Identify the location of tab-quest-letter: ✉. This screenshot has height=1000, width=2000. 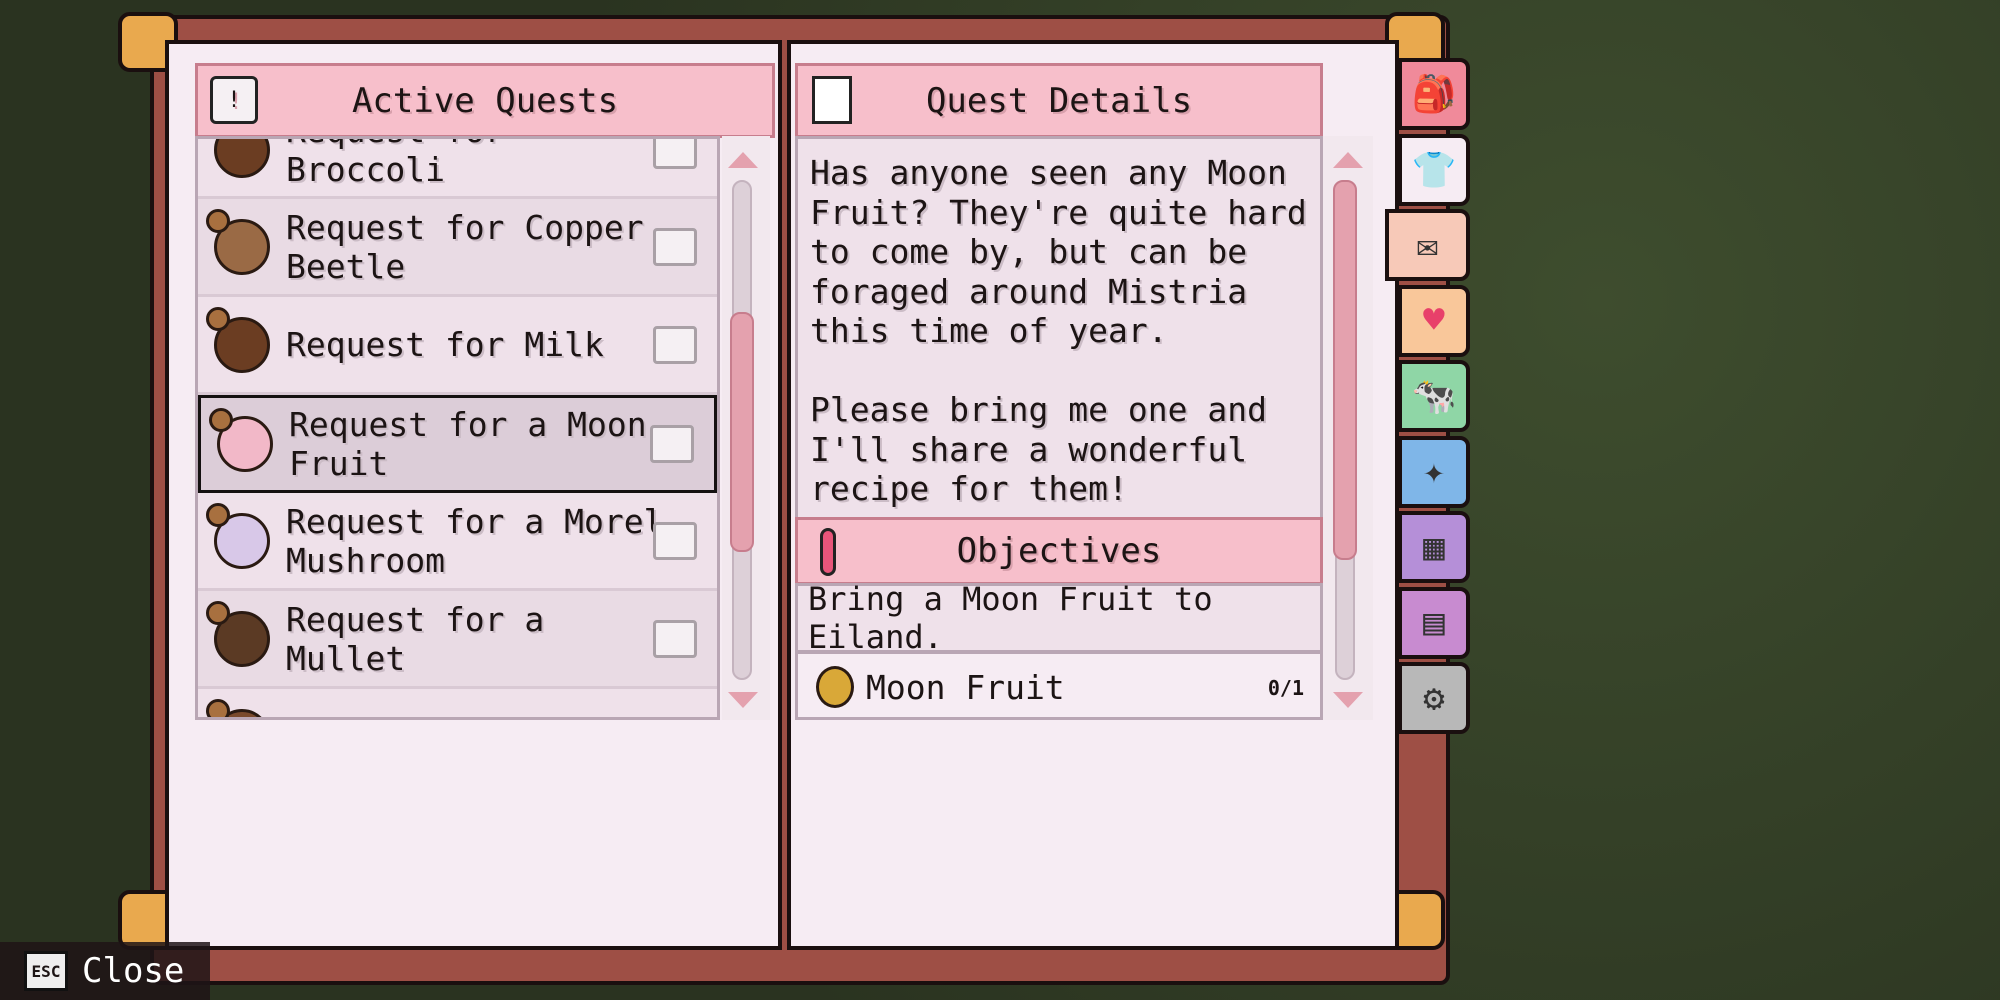
(1427, 245).